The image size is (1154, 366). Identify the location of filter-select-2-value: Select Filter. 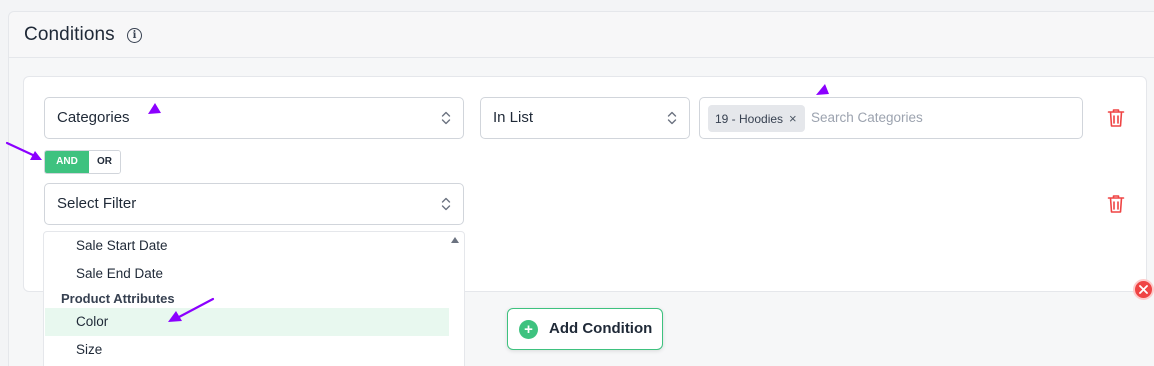
(97, 203).